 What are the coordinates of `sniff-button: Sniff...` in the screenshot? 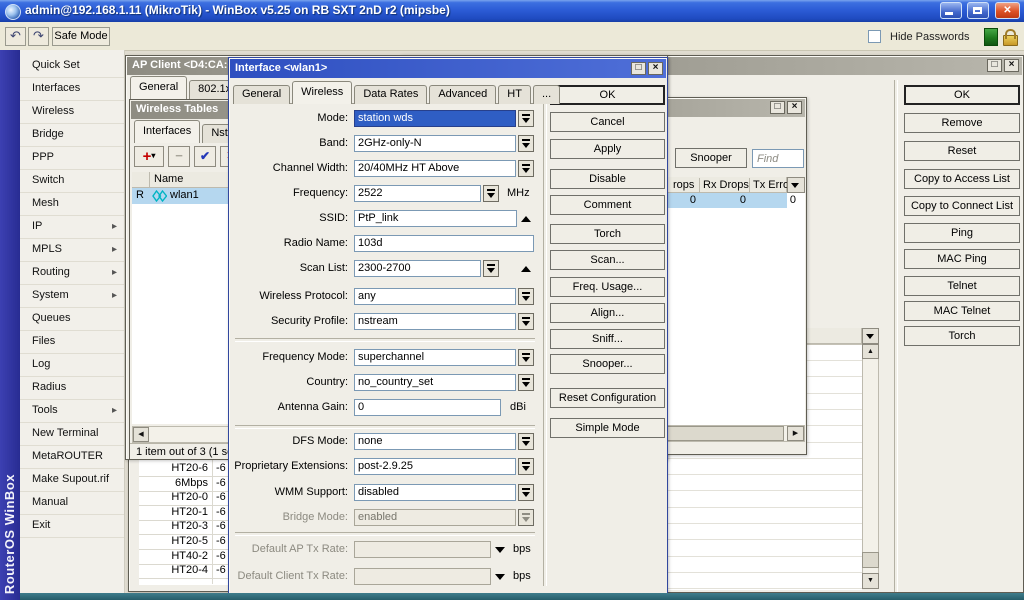 It's located at (607, 339).